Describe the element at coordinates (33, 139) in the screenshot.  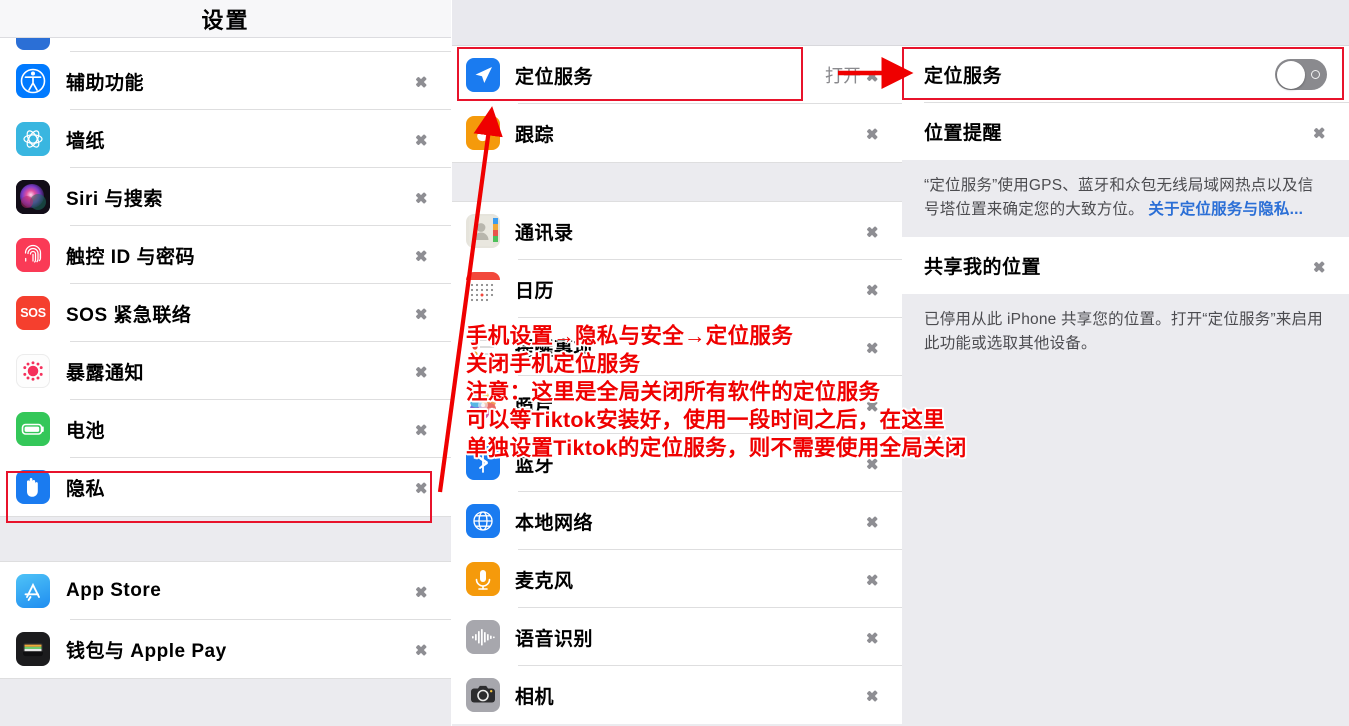
I see `wallpaper-icon` at that location.